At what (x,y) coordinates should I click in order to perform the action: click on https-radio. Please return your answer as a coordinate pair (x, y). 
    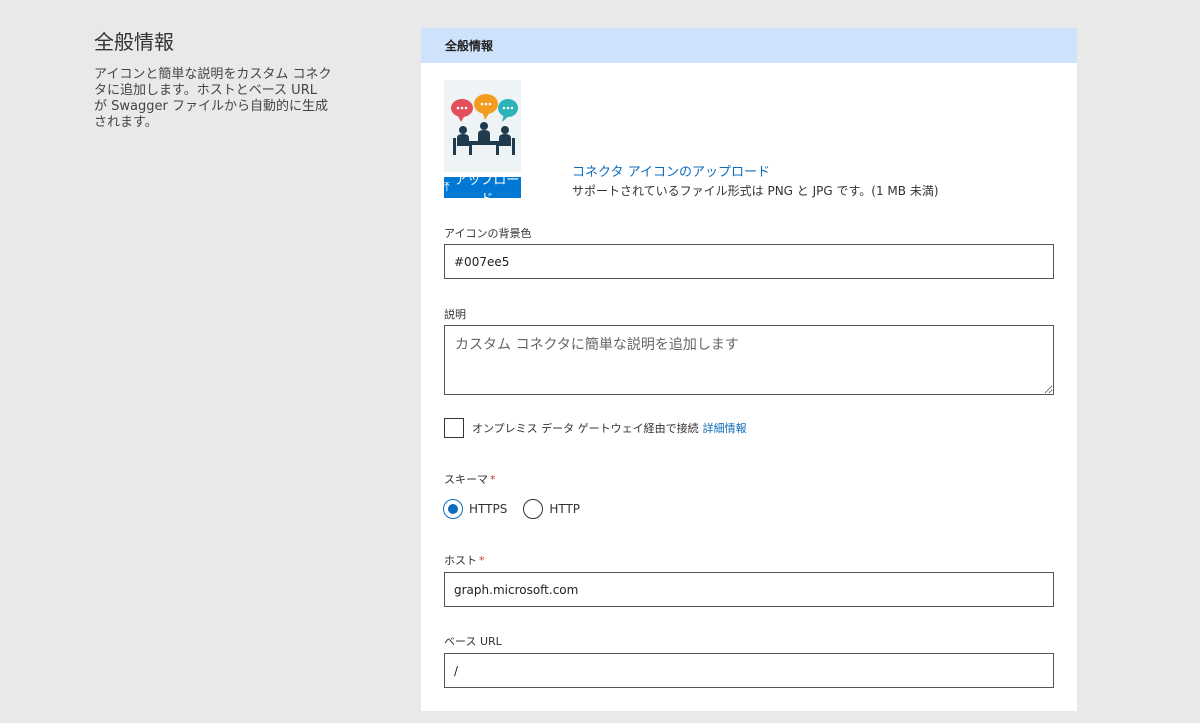
    Looking at the image, I should click on (453, 509).